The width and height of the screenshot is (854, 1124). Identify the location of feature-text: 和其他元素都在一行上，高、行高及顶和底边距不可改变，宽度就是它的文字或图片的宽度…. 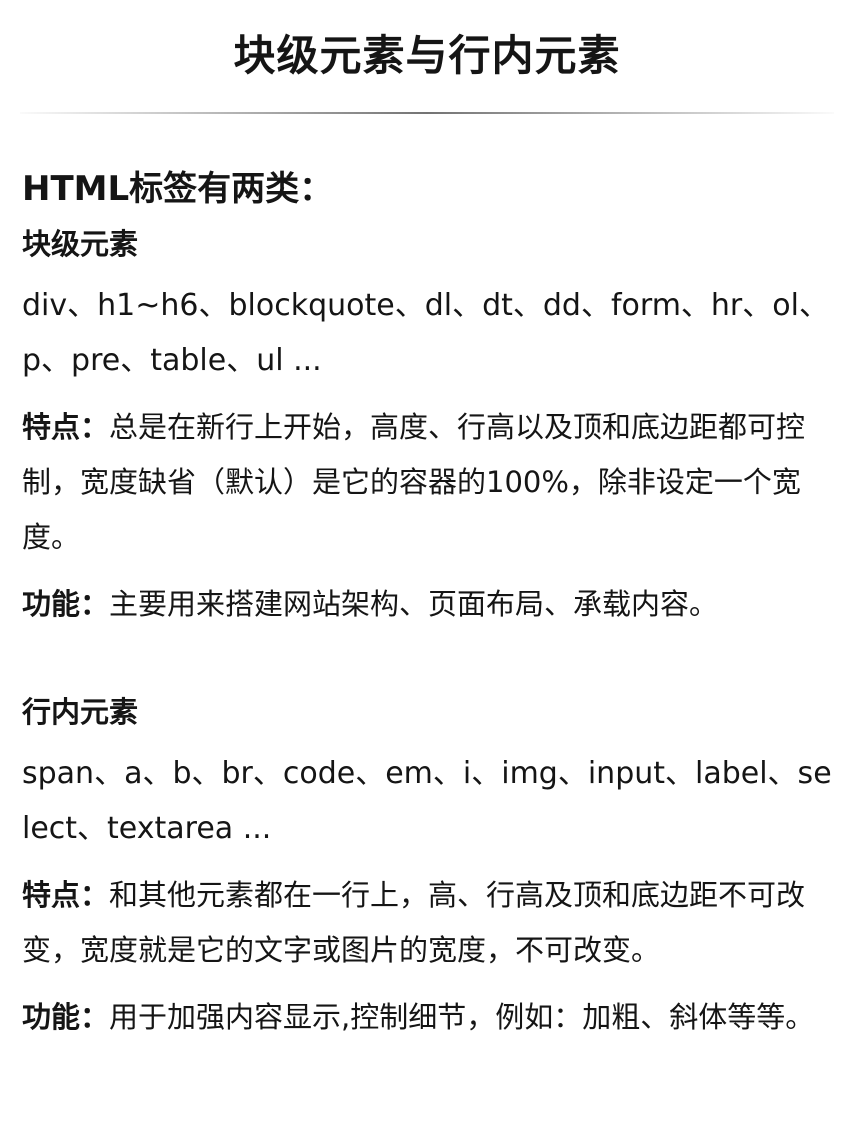
(414, 922).